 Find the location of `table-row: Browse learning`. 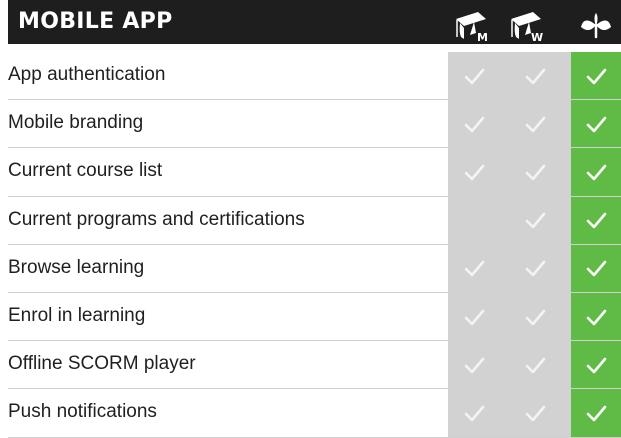

table-row: Browse learning is located at coordinates (314, 268).